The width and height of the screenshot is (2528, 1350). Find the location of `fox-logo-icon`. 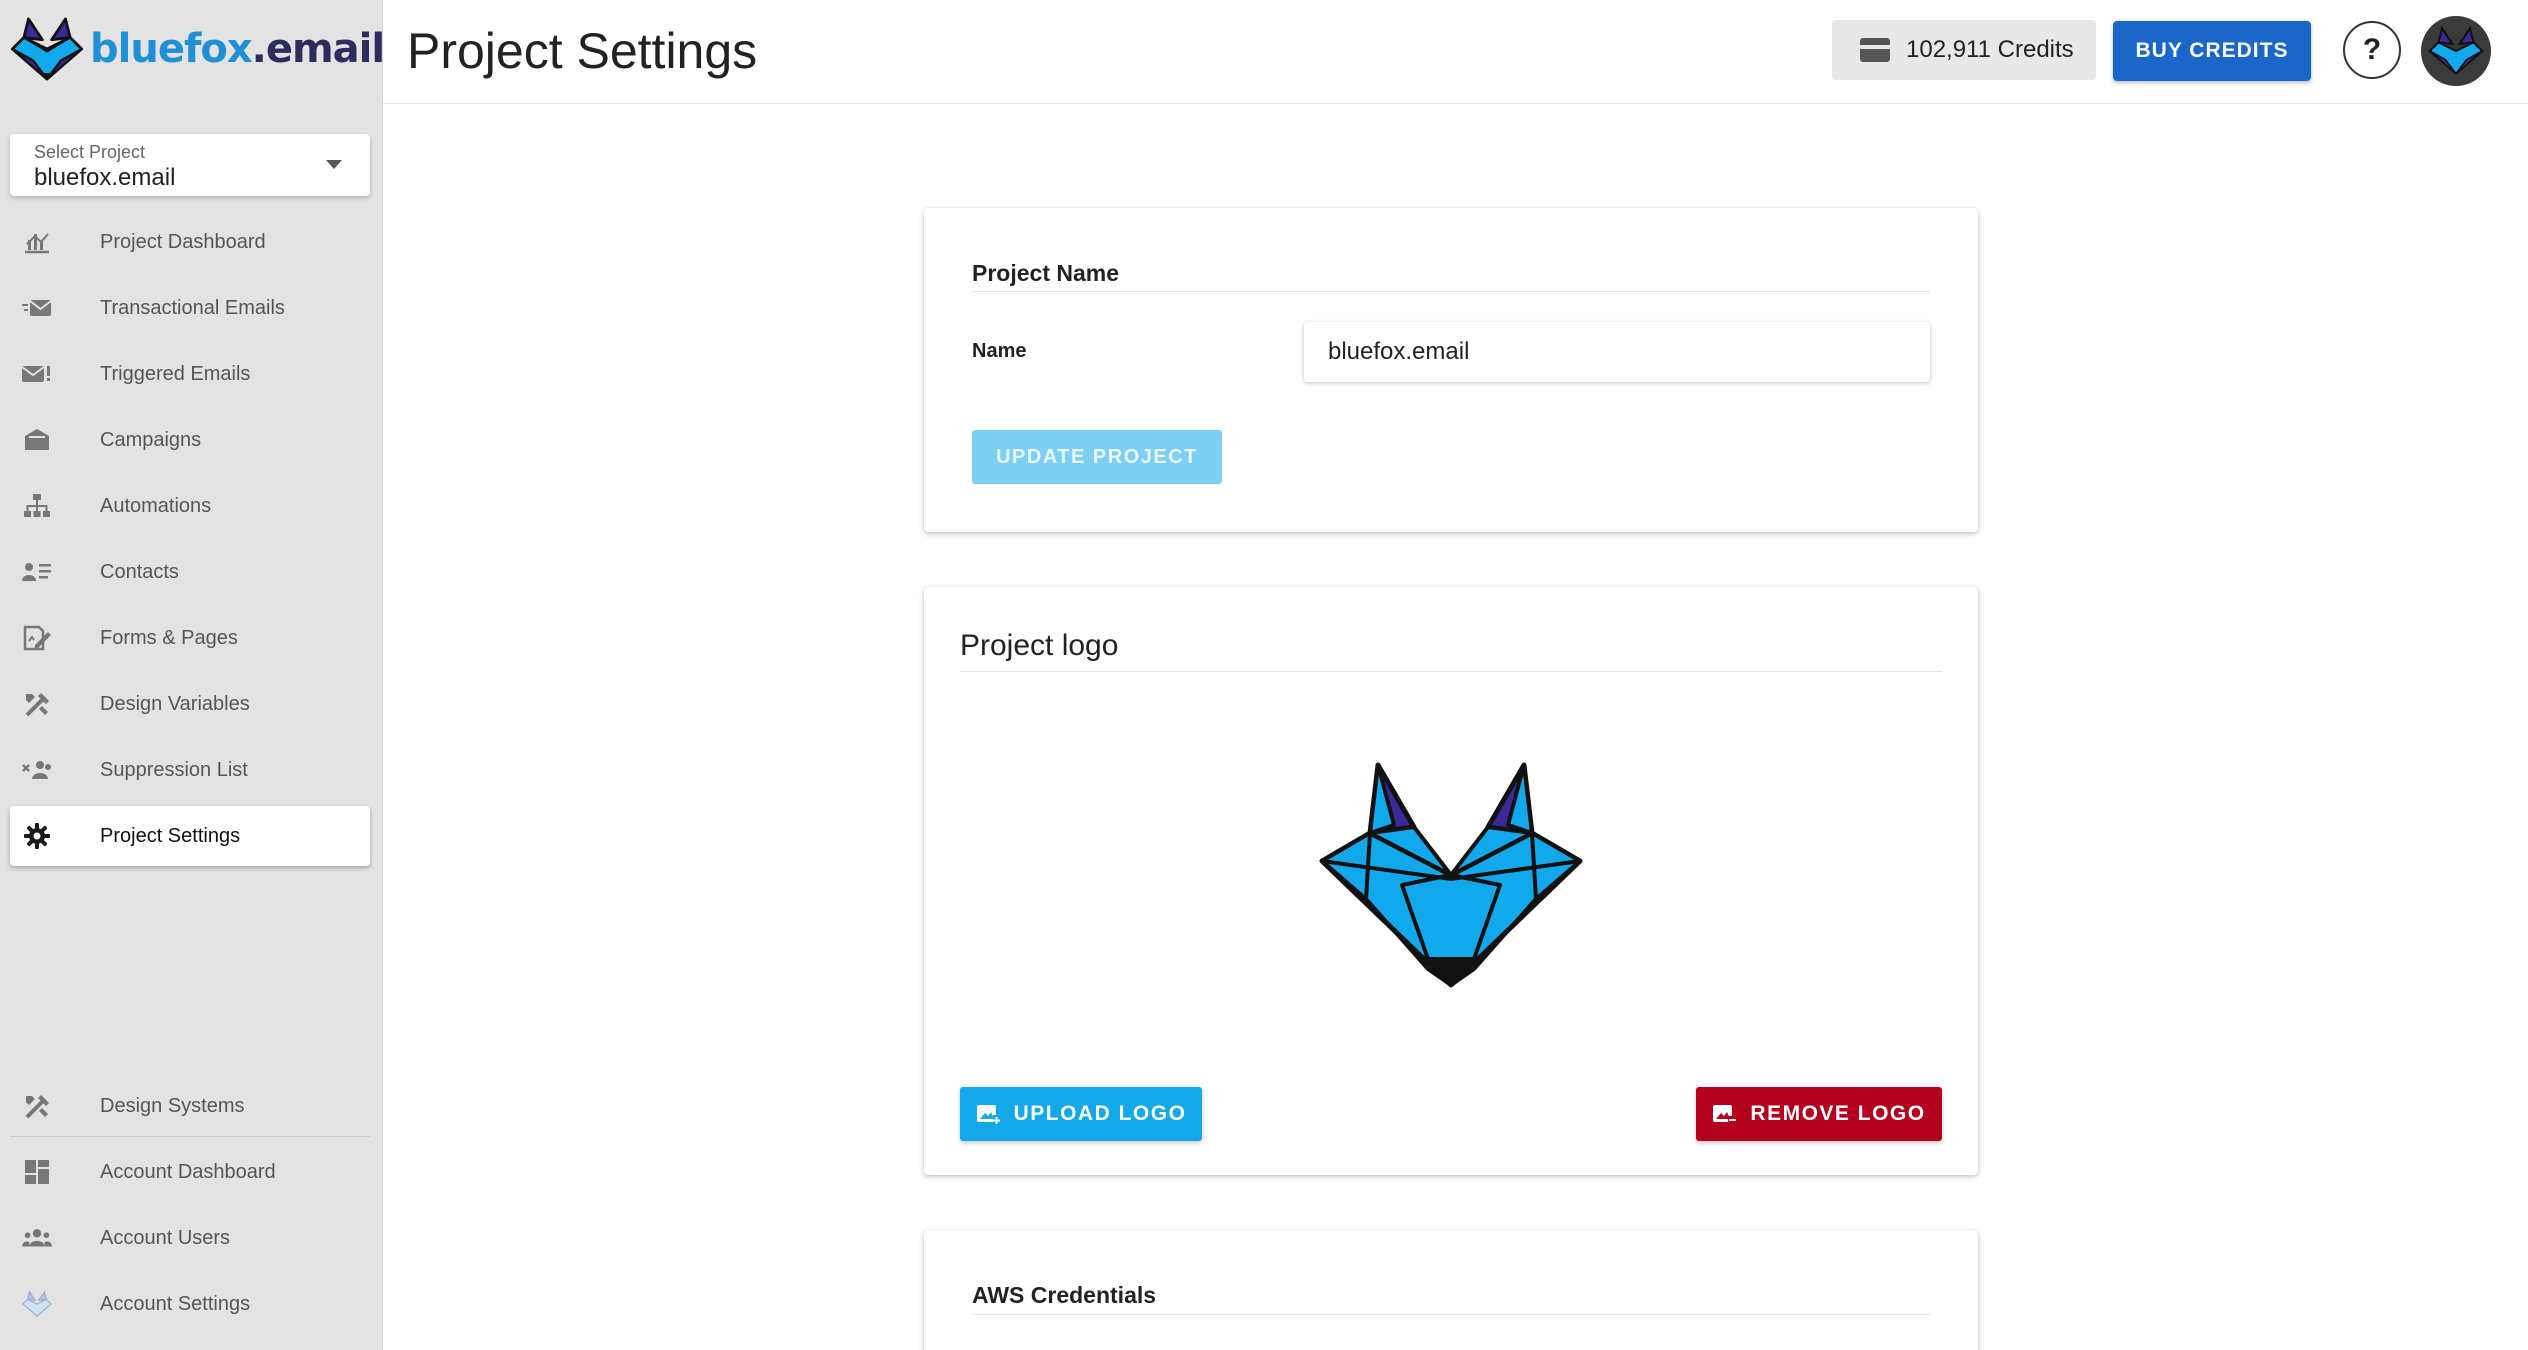

fox-logo-icon is located at coordinates (47, 49).